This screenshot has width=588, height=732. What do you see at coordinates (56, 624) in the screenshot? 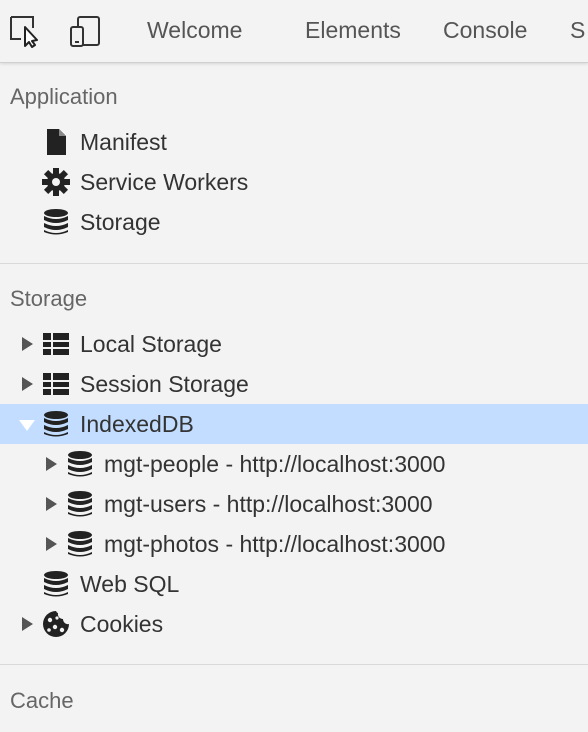
I see `cookie-icon` at bounding box center [56, 624].